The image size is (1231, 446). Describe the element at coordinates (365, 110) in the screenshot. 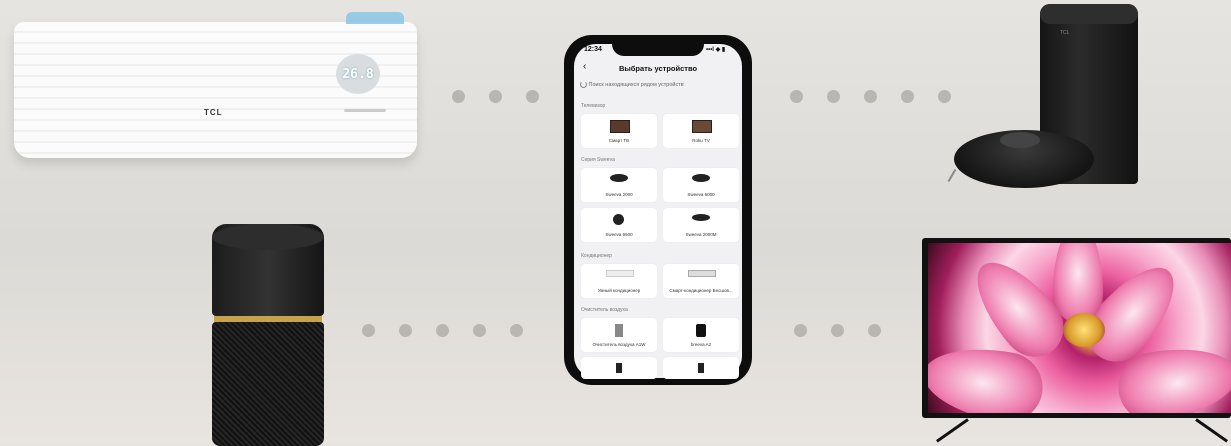

I see `ac-control-strip` at that location.